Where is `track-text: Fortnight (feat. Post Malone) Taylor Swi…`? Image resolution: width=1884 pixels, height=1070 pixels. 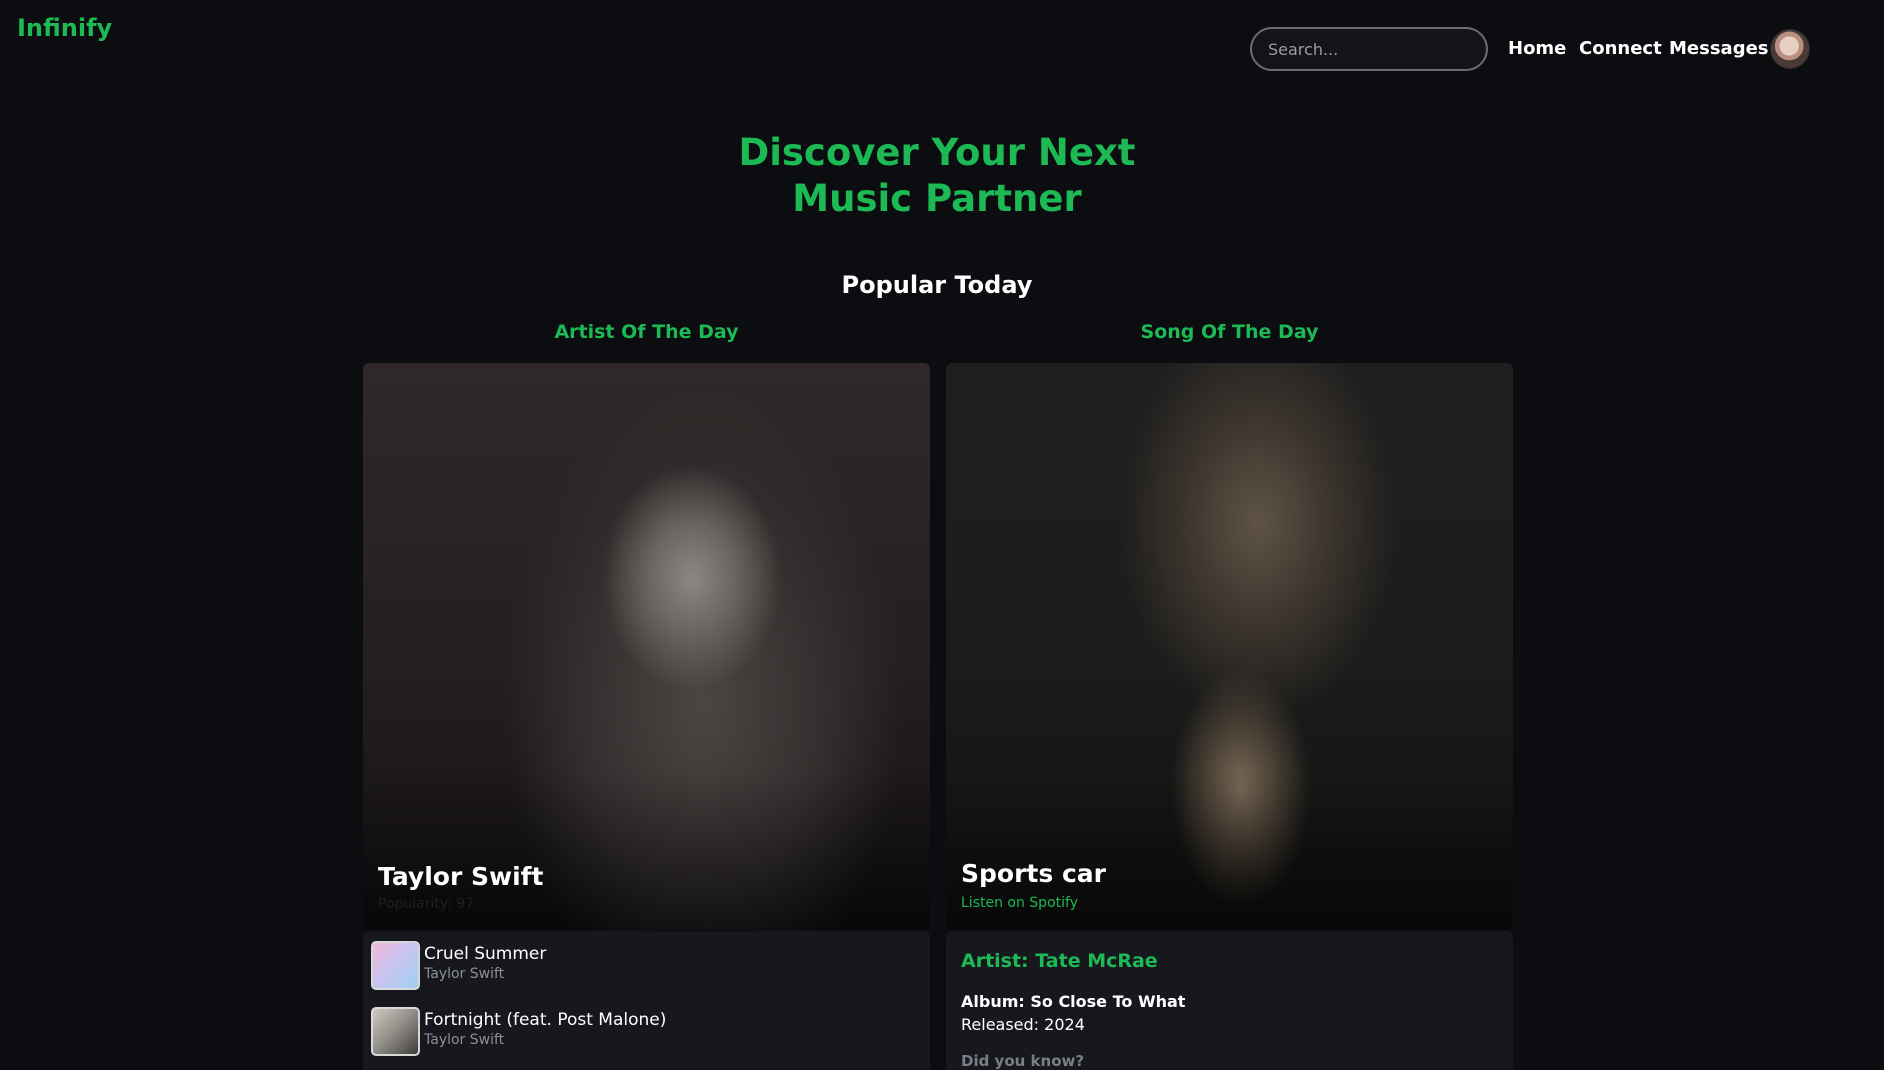
track-text: Fortnight (feat. Post Malone) Taylor Swi… is located at coordinates (545, 1028).